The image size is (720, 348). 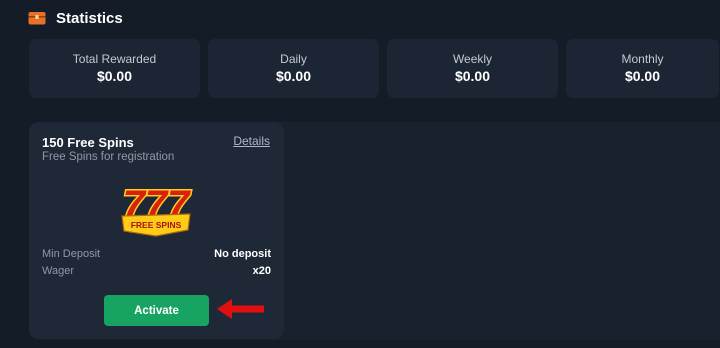 I want to click on logo-banner-text: FREE SPINS, so click(x=156, y=225).